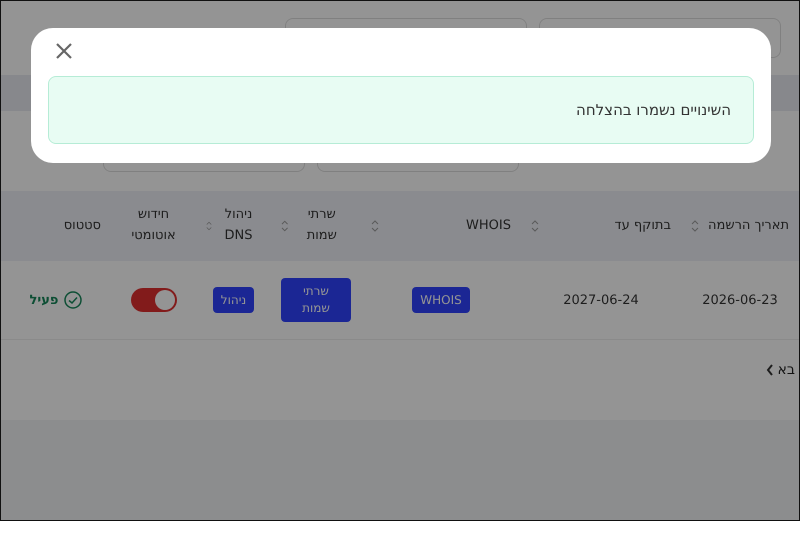 Image resolution: width=800 pixels, height=546 pixels. Describe the element at coordinates (441, 300) in the screenshot. I see `whois-button: WHOIS` at that location.